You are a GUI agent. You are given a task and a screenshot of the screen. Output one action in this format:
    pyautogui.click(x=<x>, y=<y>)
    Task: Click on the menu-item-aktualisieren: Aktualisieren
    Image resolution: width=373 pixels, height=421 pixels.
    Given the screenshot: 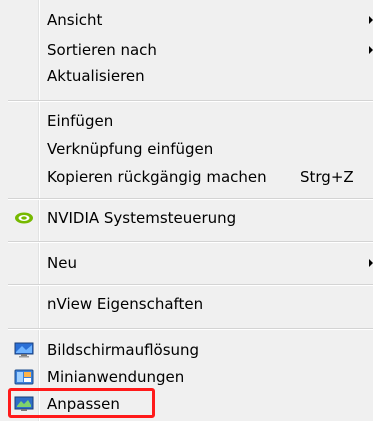 What is the action you would take?
    pyautogui.click(x=186, y=76)
    